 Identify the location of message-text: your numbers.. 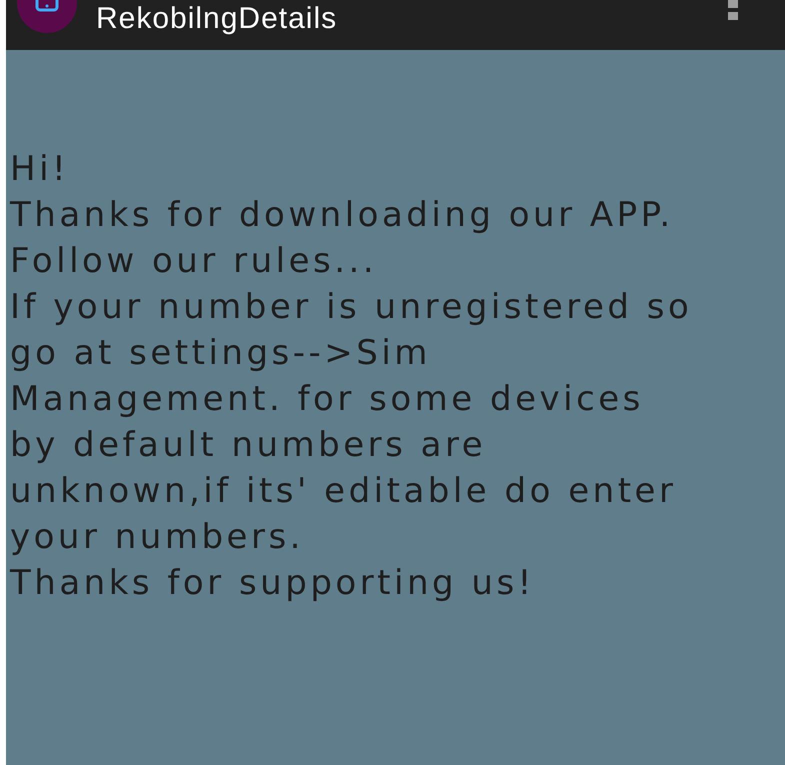
(157, 537).